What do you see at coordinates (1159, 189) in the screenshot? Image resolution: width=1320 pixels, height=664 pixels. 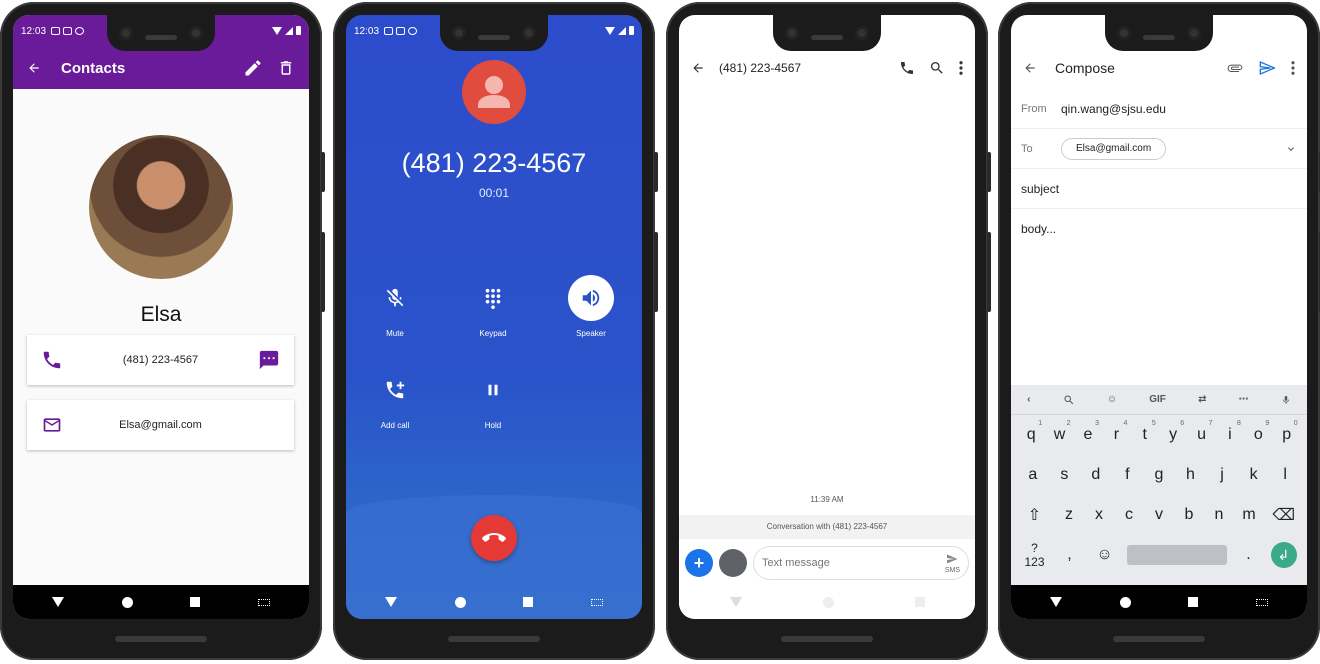 I see `subject-field: subject` at bounding box center [1159, 189].